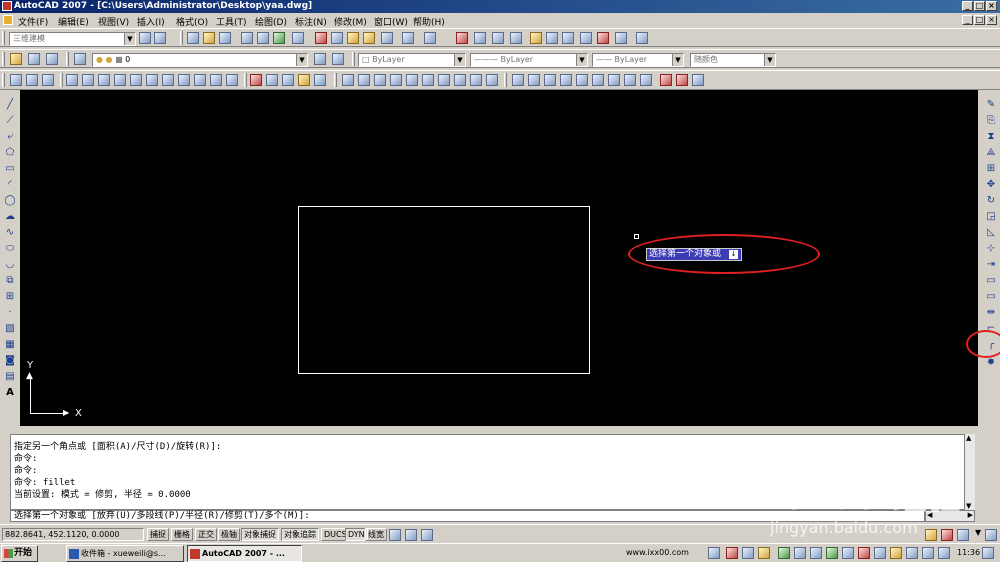  I want to click on menu-help: 帮助(H), so click(429, 21).